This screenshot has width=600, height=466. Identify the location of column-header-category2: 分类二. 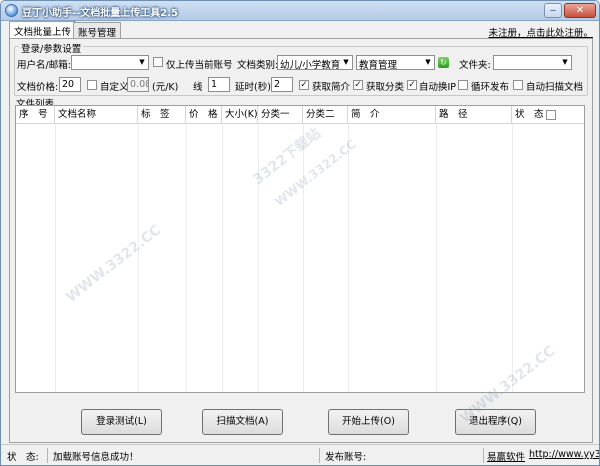
(325, 115).